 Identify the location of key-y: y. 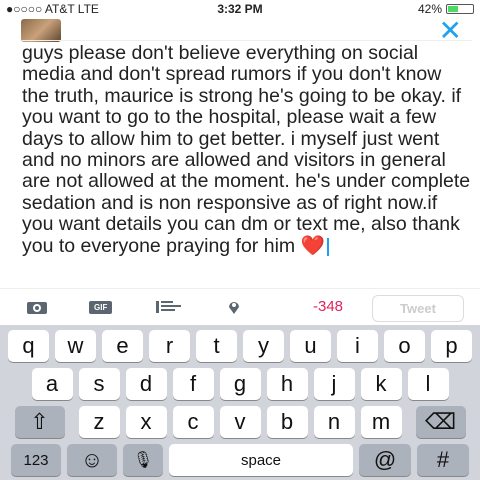
(263, 346).